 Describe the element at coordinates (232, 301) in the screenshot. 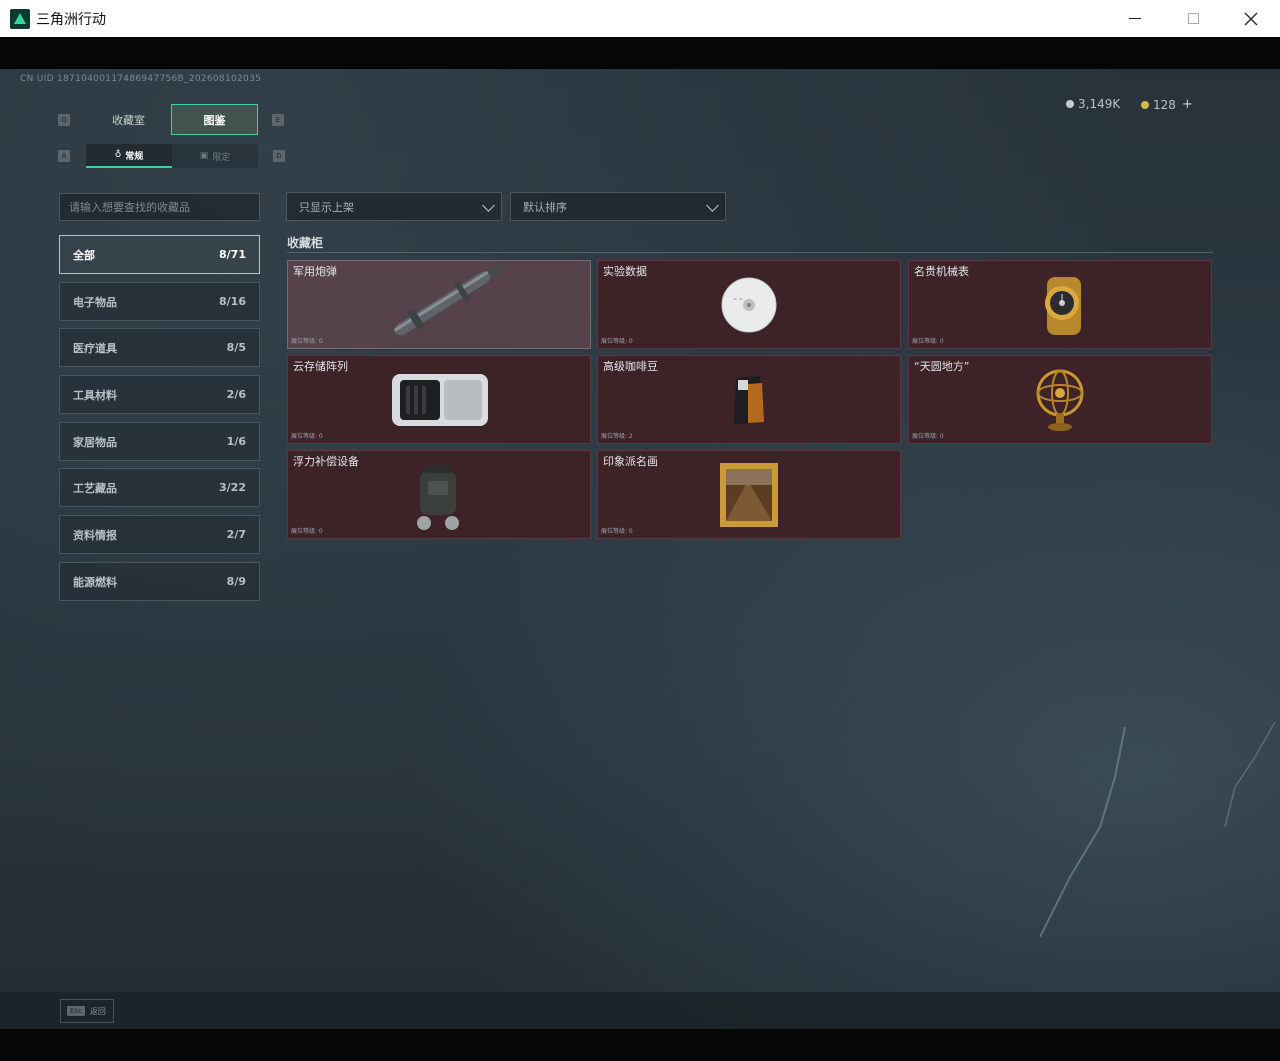

I see `category-count: 8/16` at that location.